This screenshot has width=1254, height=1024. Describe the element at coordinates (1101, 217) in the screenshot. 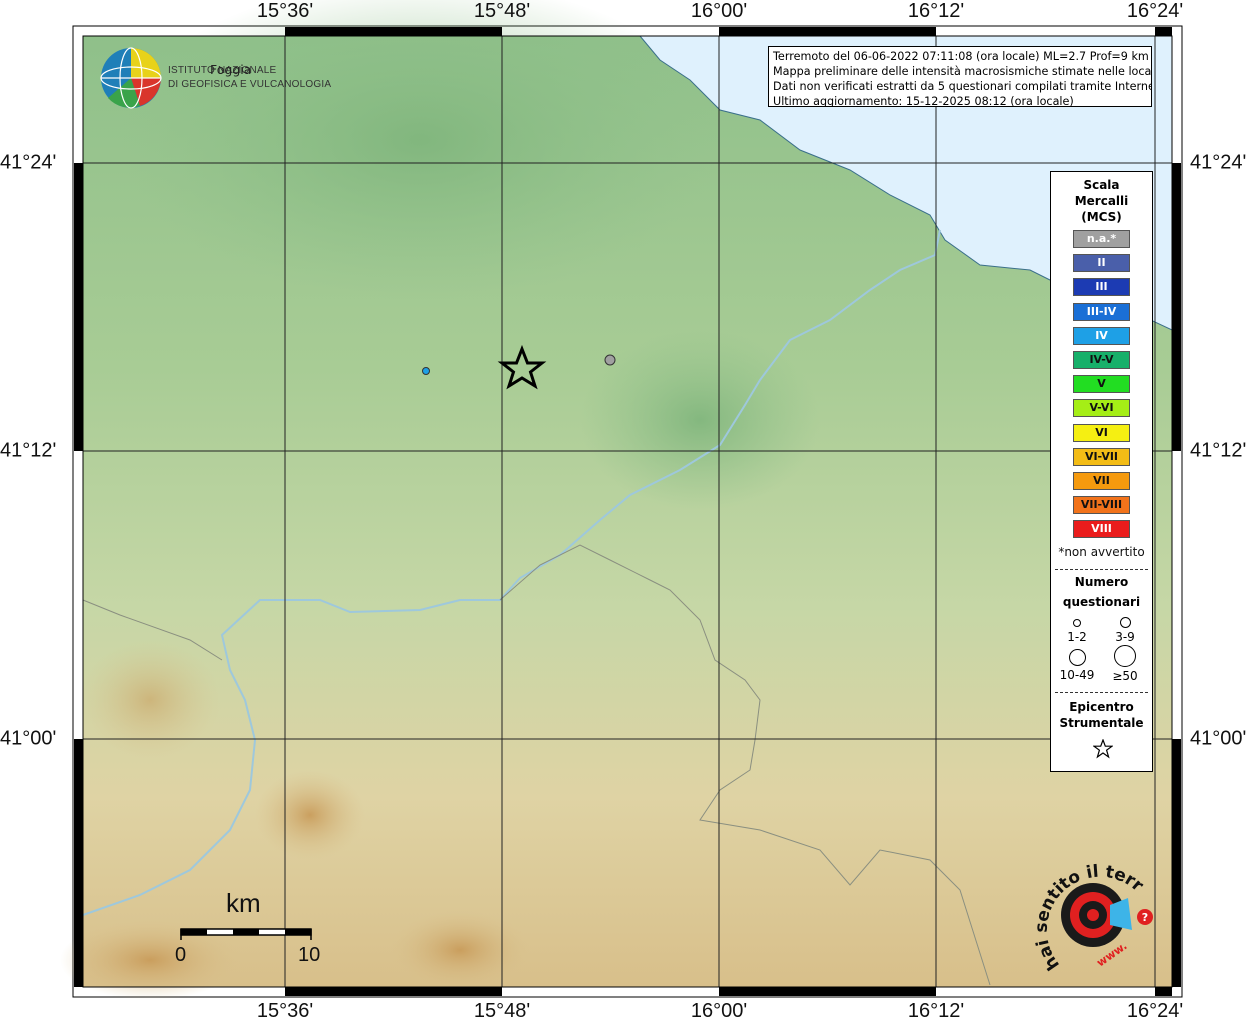

I see `legend-title-line: (MCS)` at that location.